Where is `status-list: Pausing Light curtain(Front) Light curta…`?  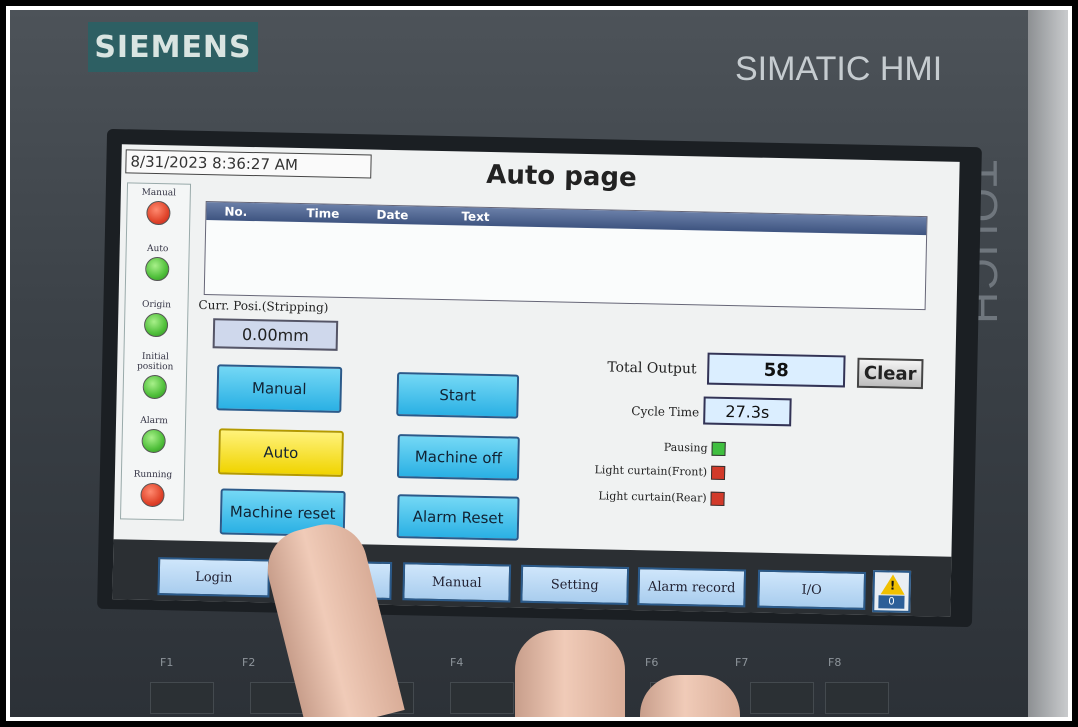 status-list: Pausing Light curtain(Front) Light curta… is located at coordinates (640, 475).